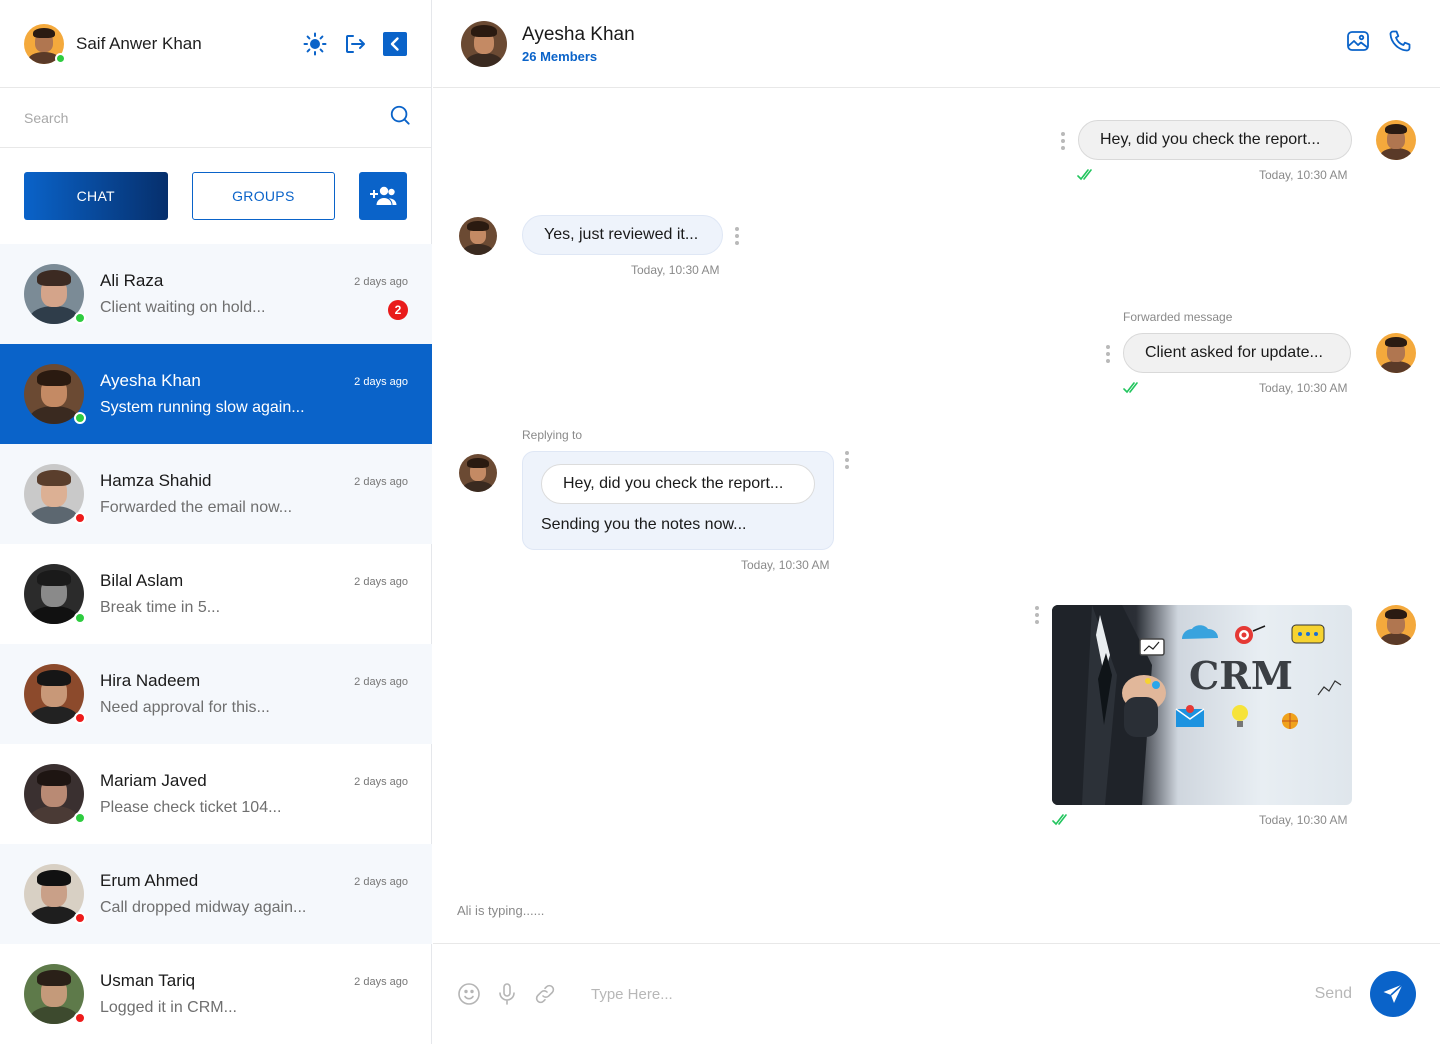 This screenshot has width=1440, height=1044. Describe the element at coordinates (545, 994) in the screenshot. I see `attach-link-icon` at that location.